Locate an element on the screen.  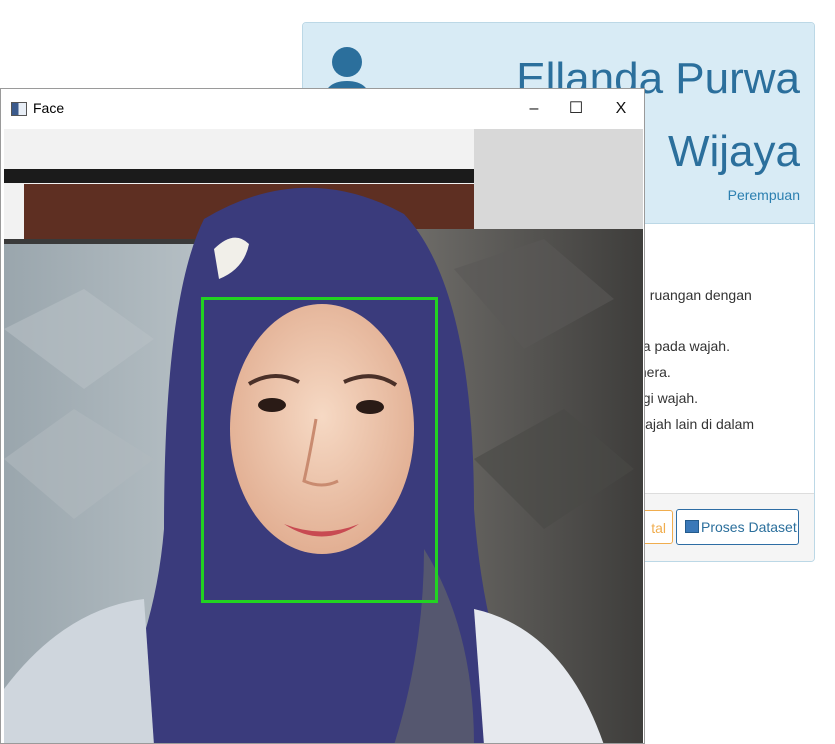
face-detection-box is located at coordinates (319, 450).